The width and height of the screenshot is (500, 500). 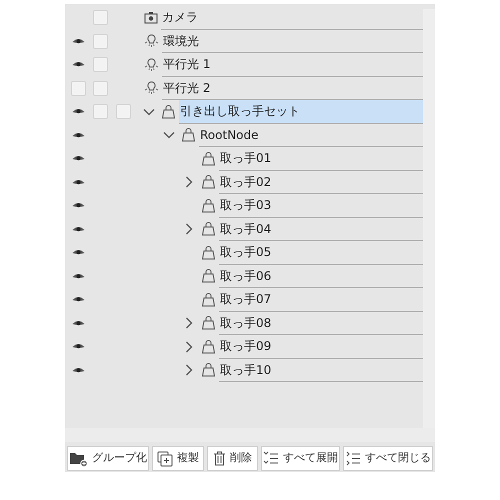 I want to click on toolbar-button: 複製, so click(x=178, y=458).